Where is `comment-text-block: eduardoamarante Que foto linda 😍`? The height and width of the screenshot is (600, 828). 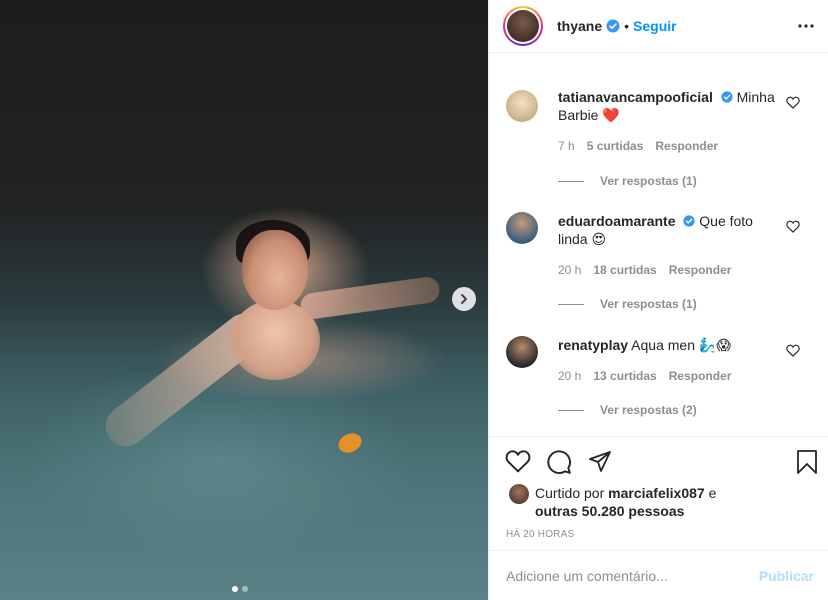 comment-text-block: eduardoamarante Que foto linda 😍 is located at coordinates (668, 230).